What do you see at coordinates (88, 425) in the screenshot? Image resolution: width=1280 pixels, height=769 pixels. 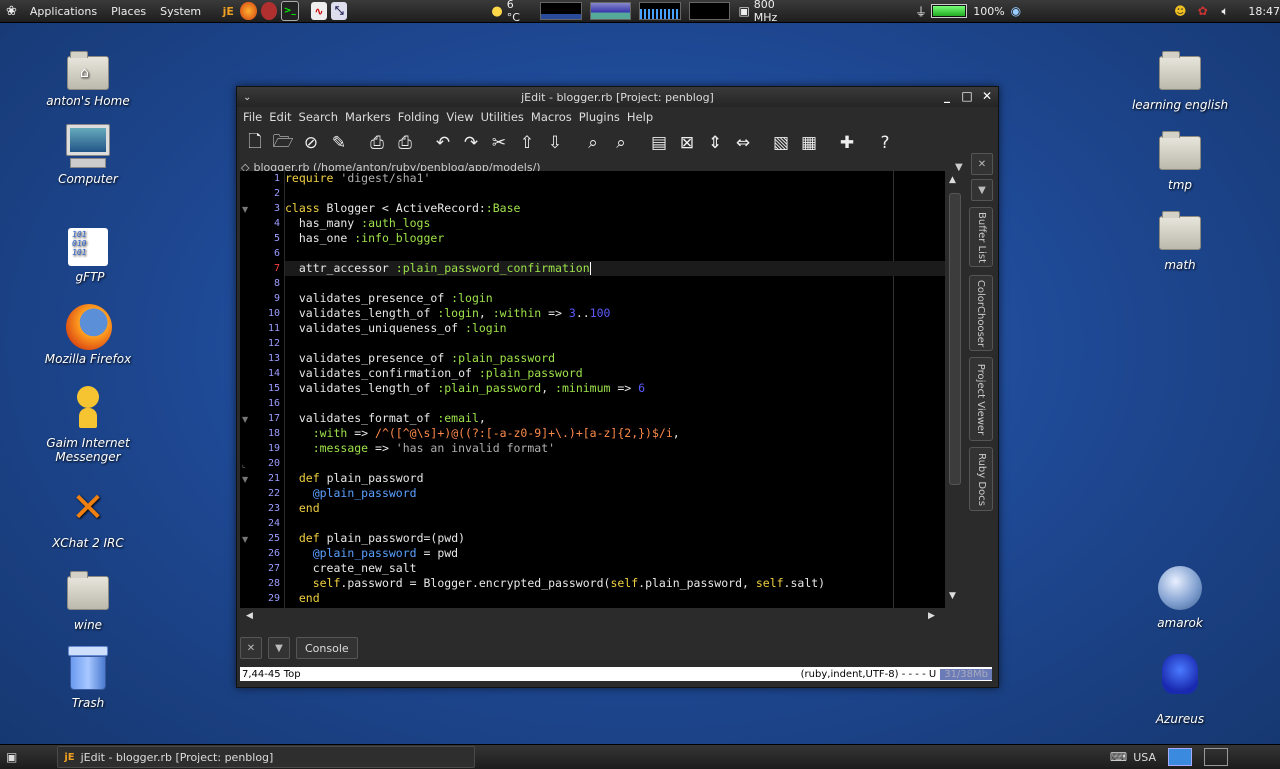 I see `desktop-icon-gaim: Gaim Internet Messenger` at bounding box center [88, 425].